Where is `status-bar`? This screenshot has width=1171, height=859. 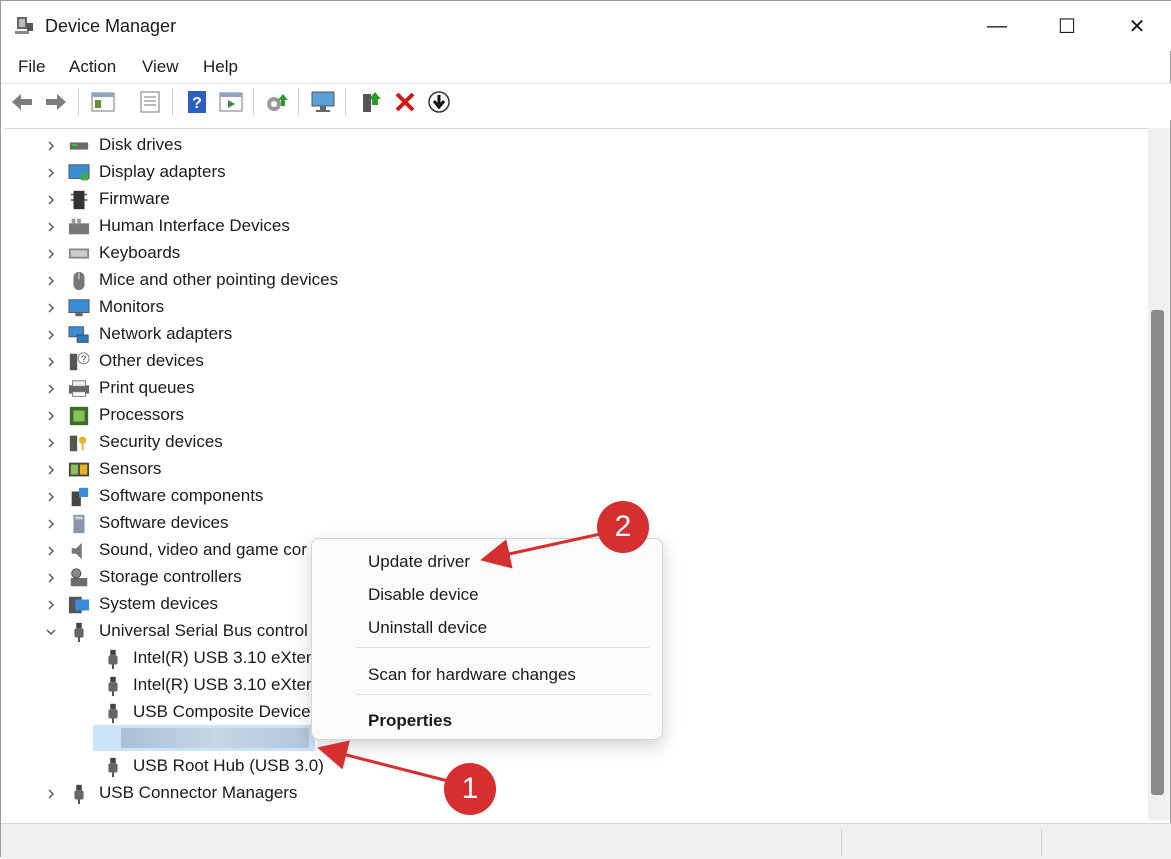 status-bar is located at coordinates (586, 841).